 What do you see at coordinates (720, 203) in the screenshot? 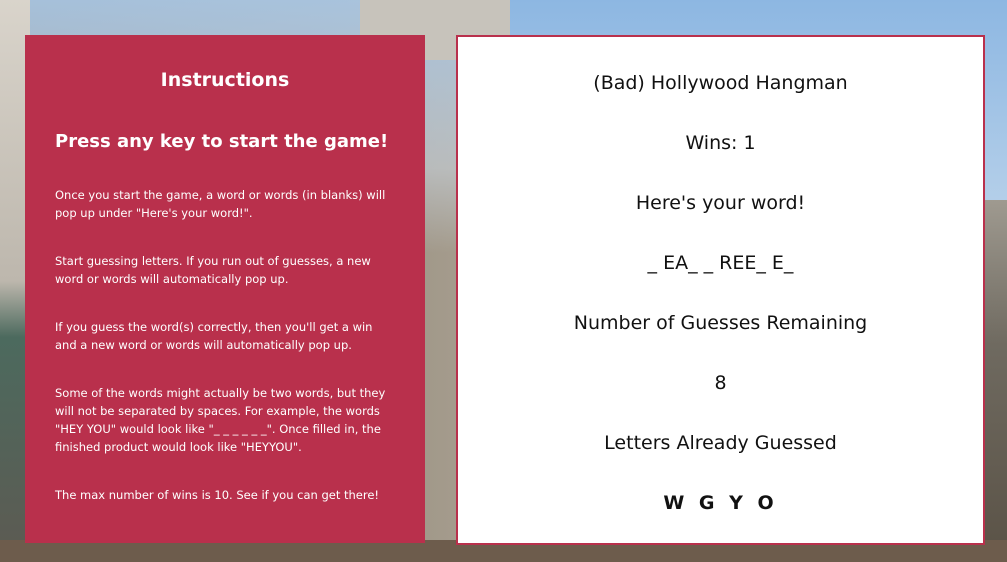
I see `word-heading: Here's your word!` at bounding box center [720, 203].